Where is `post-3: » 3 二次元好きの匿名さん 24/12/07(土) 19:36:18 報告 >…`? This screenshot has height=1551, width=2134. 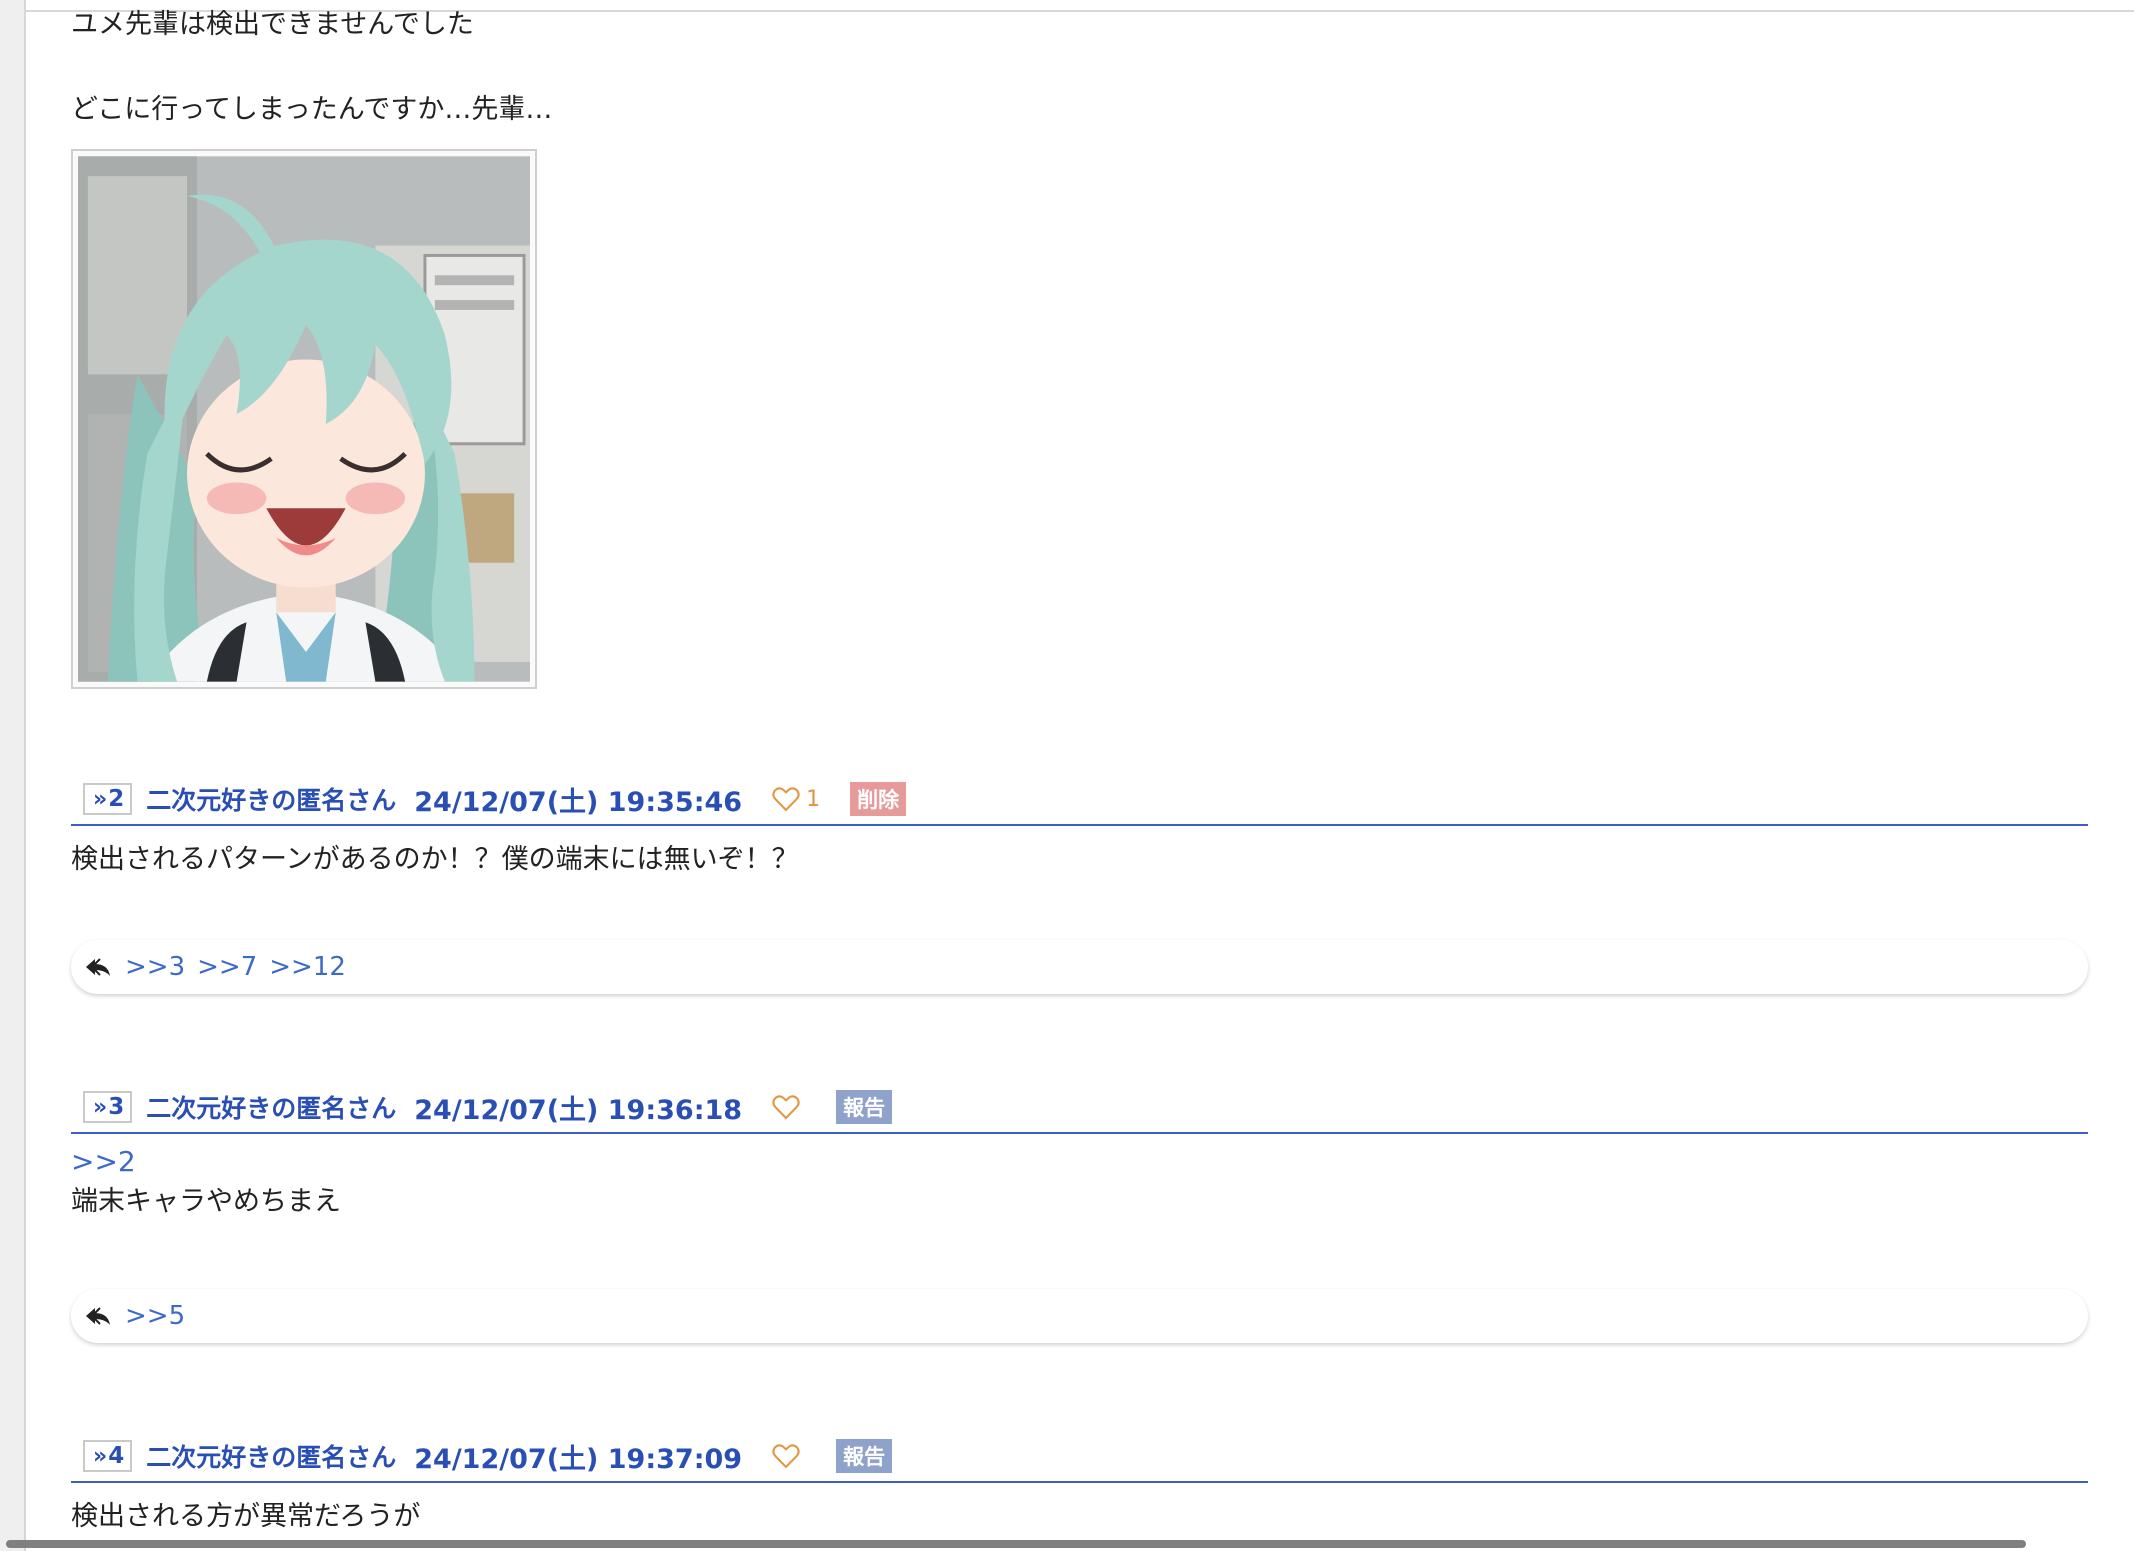 post-3: » 3 二次元好きの匿名さん 24/12/07(土) 19:36:18 報告 >… is located at coordinates (1079, 1152).